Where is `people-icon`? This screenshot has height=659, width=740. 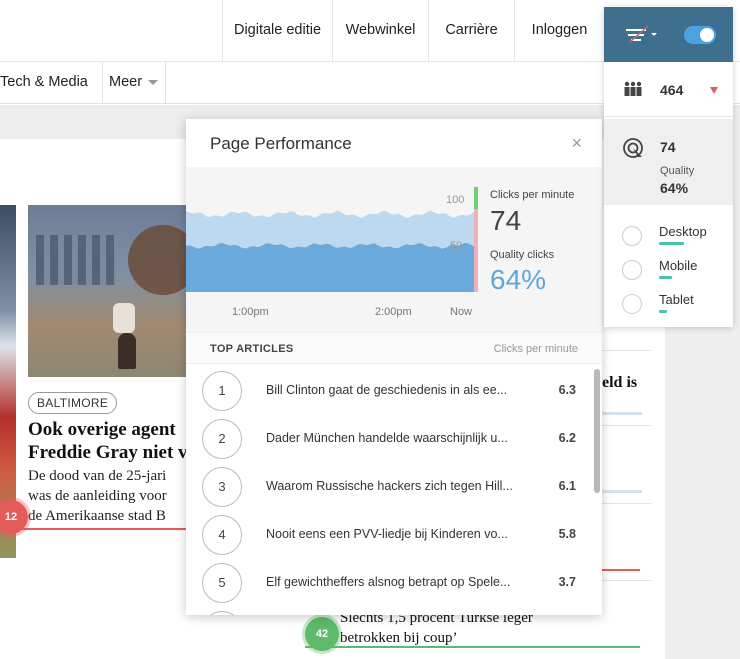
people-icon is located at coordinates (633, 88).